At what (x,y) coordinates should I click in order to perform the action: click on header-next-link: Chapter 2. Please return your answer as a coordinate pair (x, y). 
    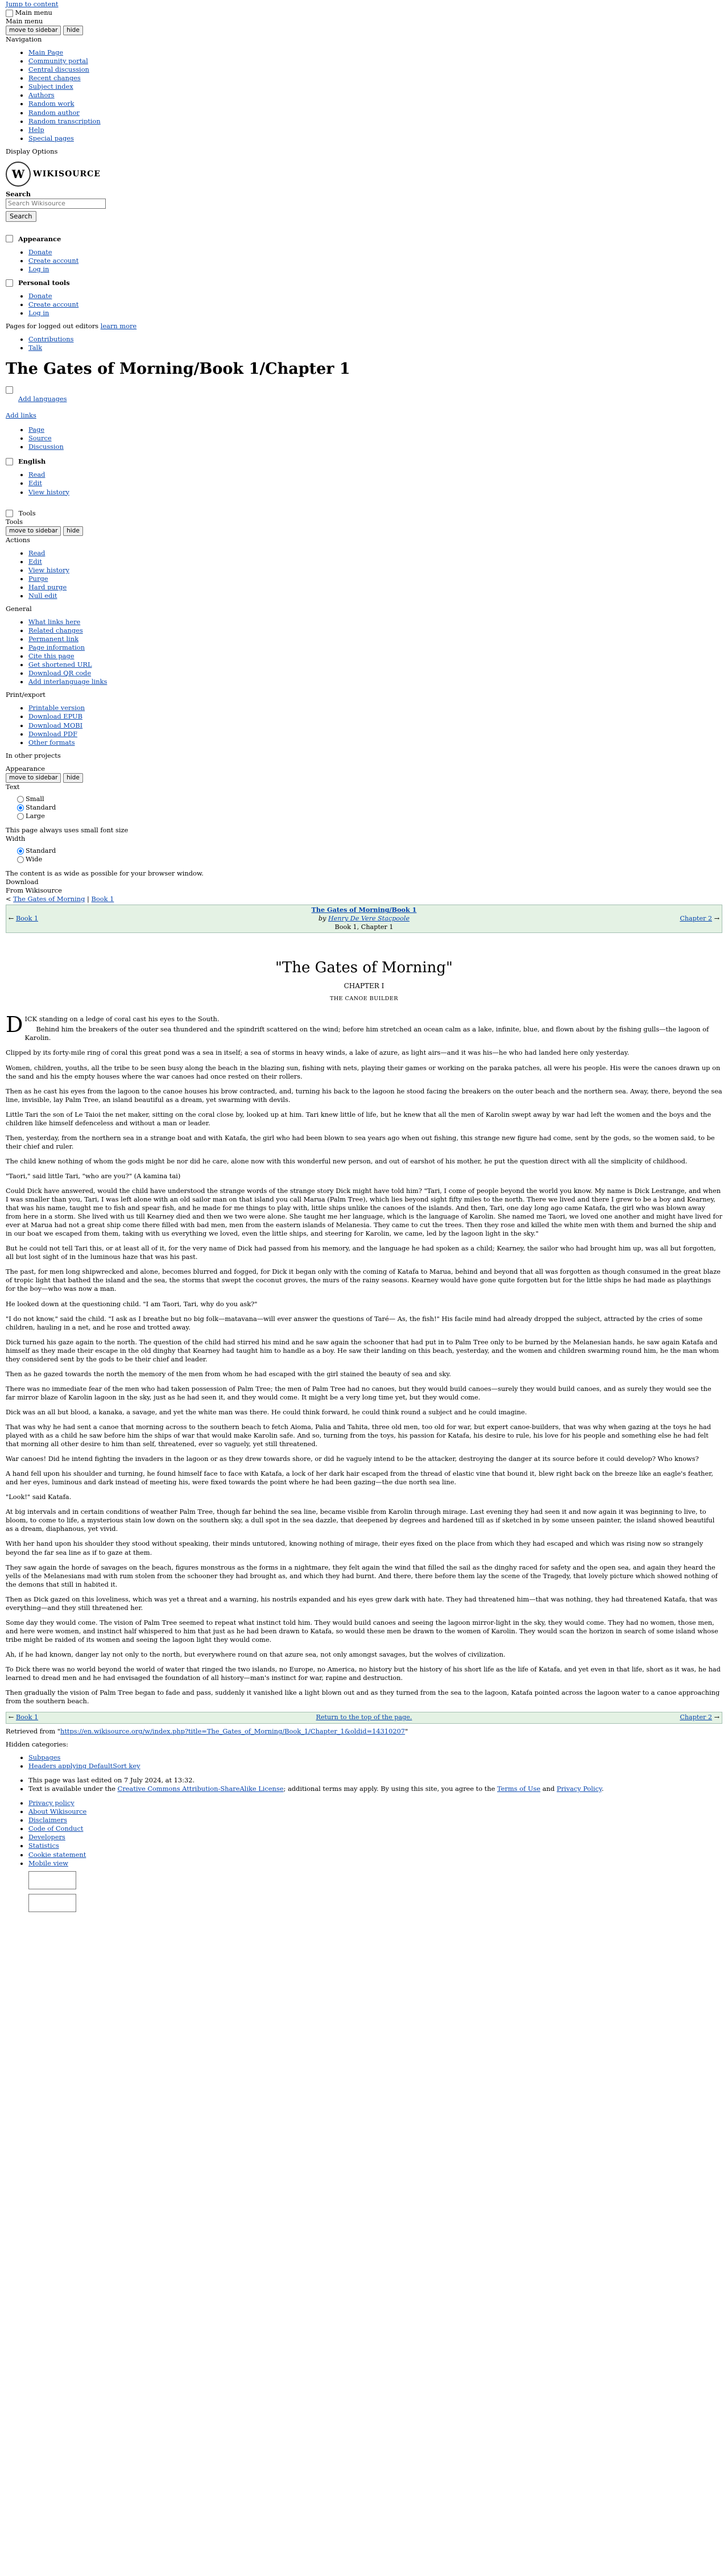
    Looking at the image, I should click on (696, 919).